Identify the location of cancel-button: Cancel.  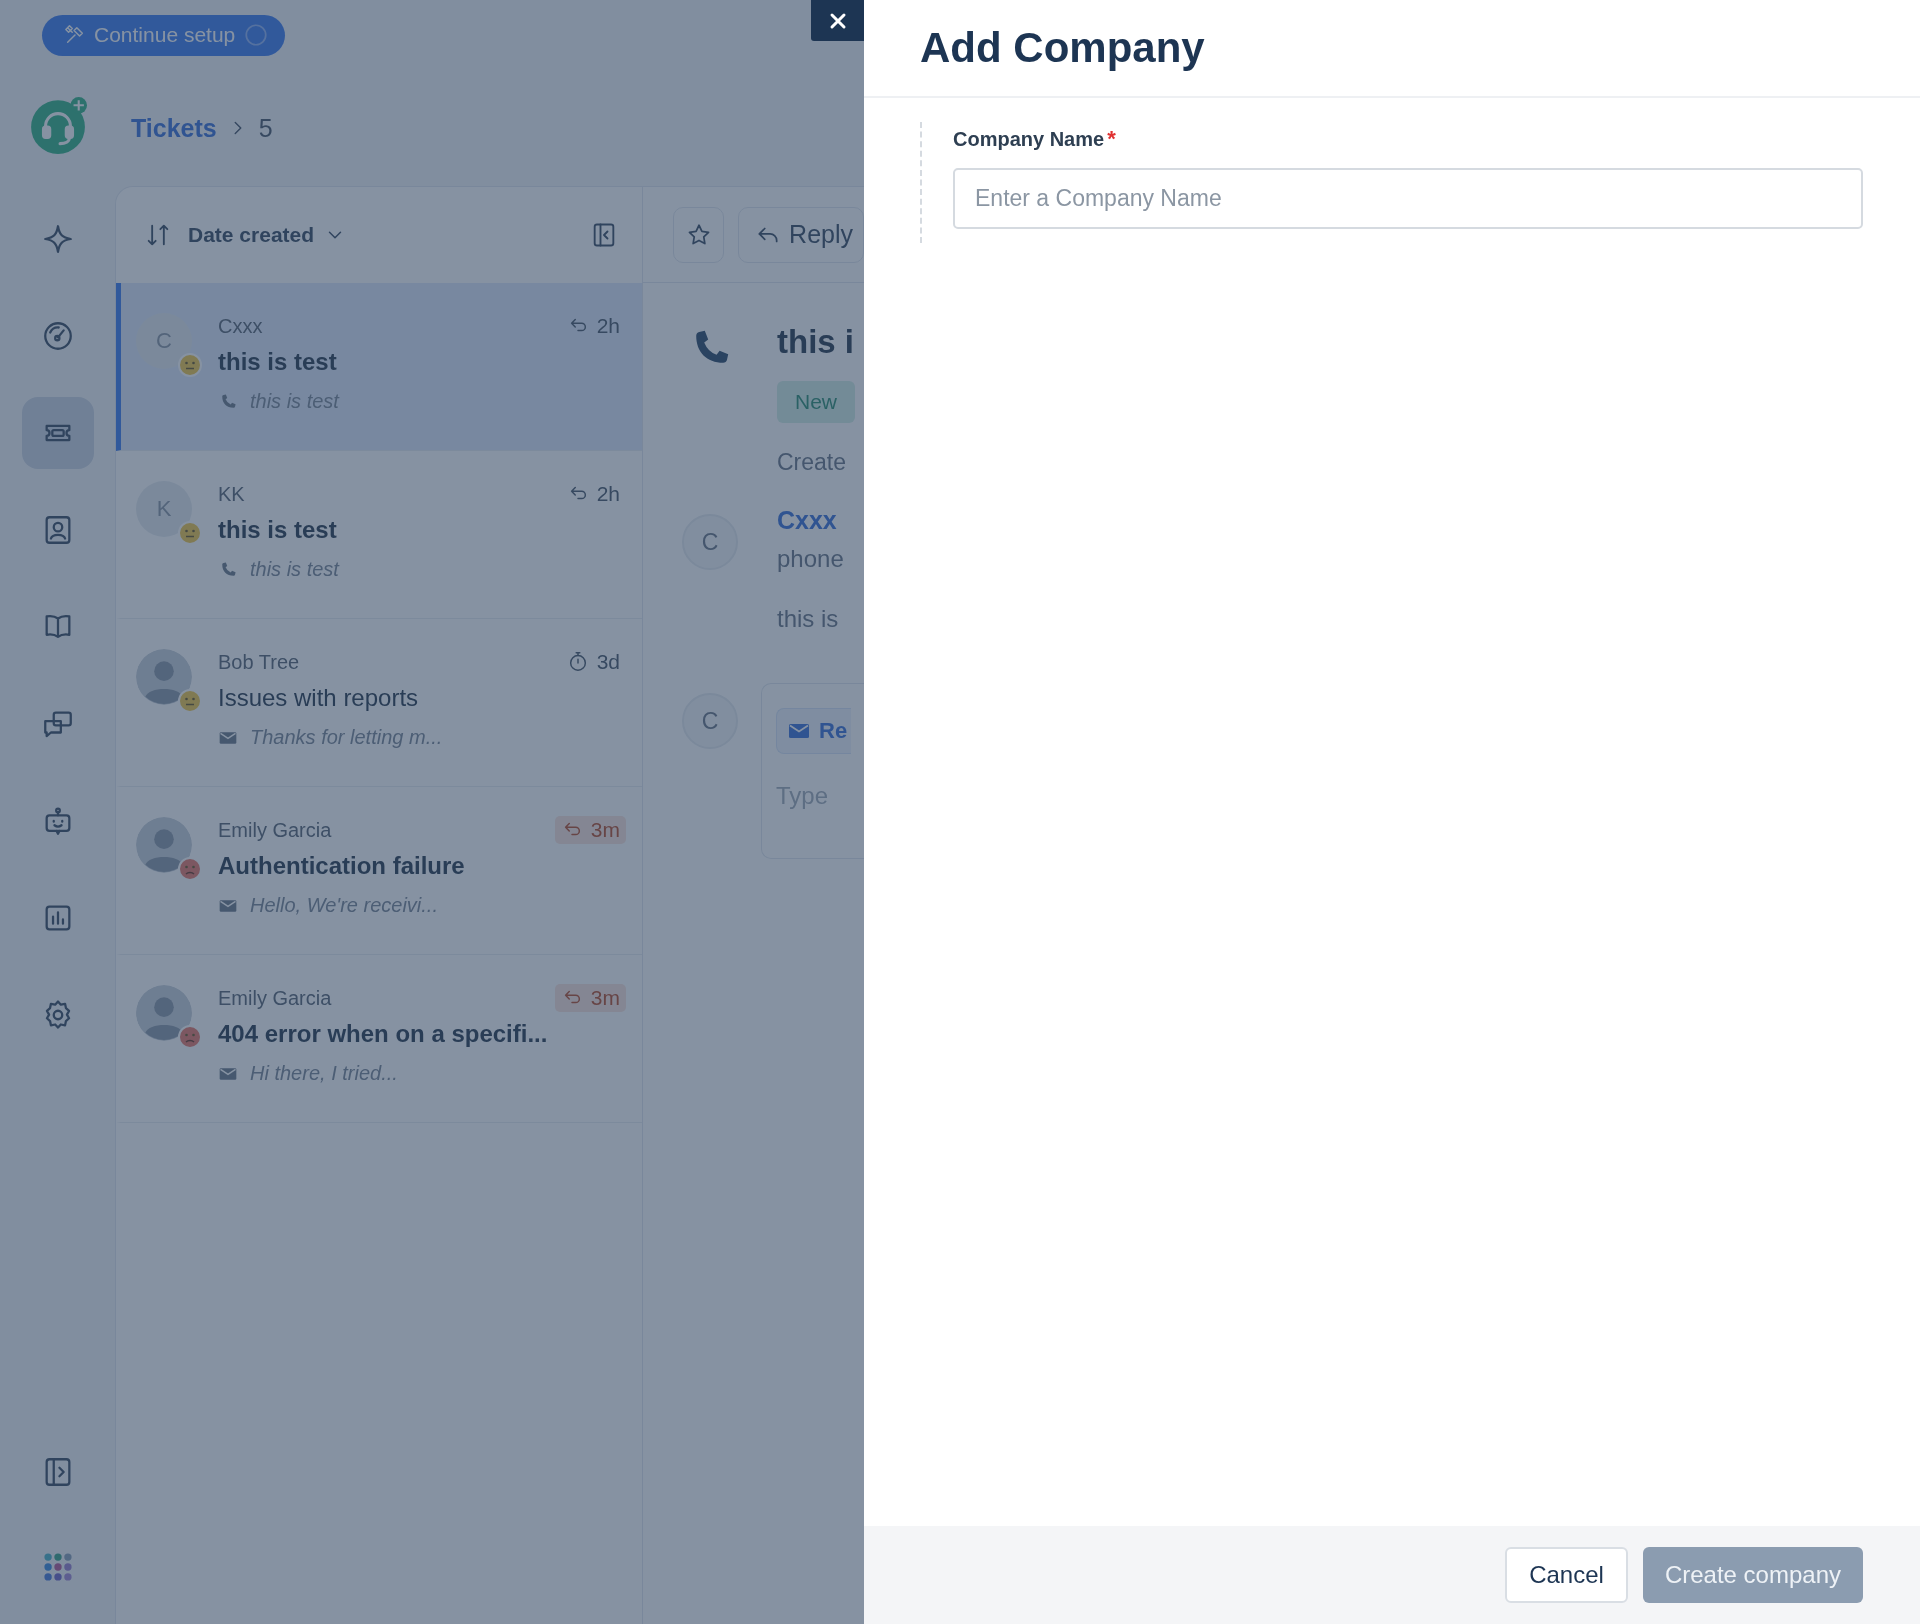
(1566, 1575).